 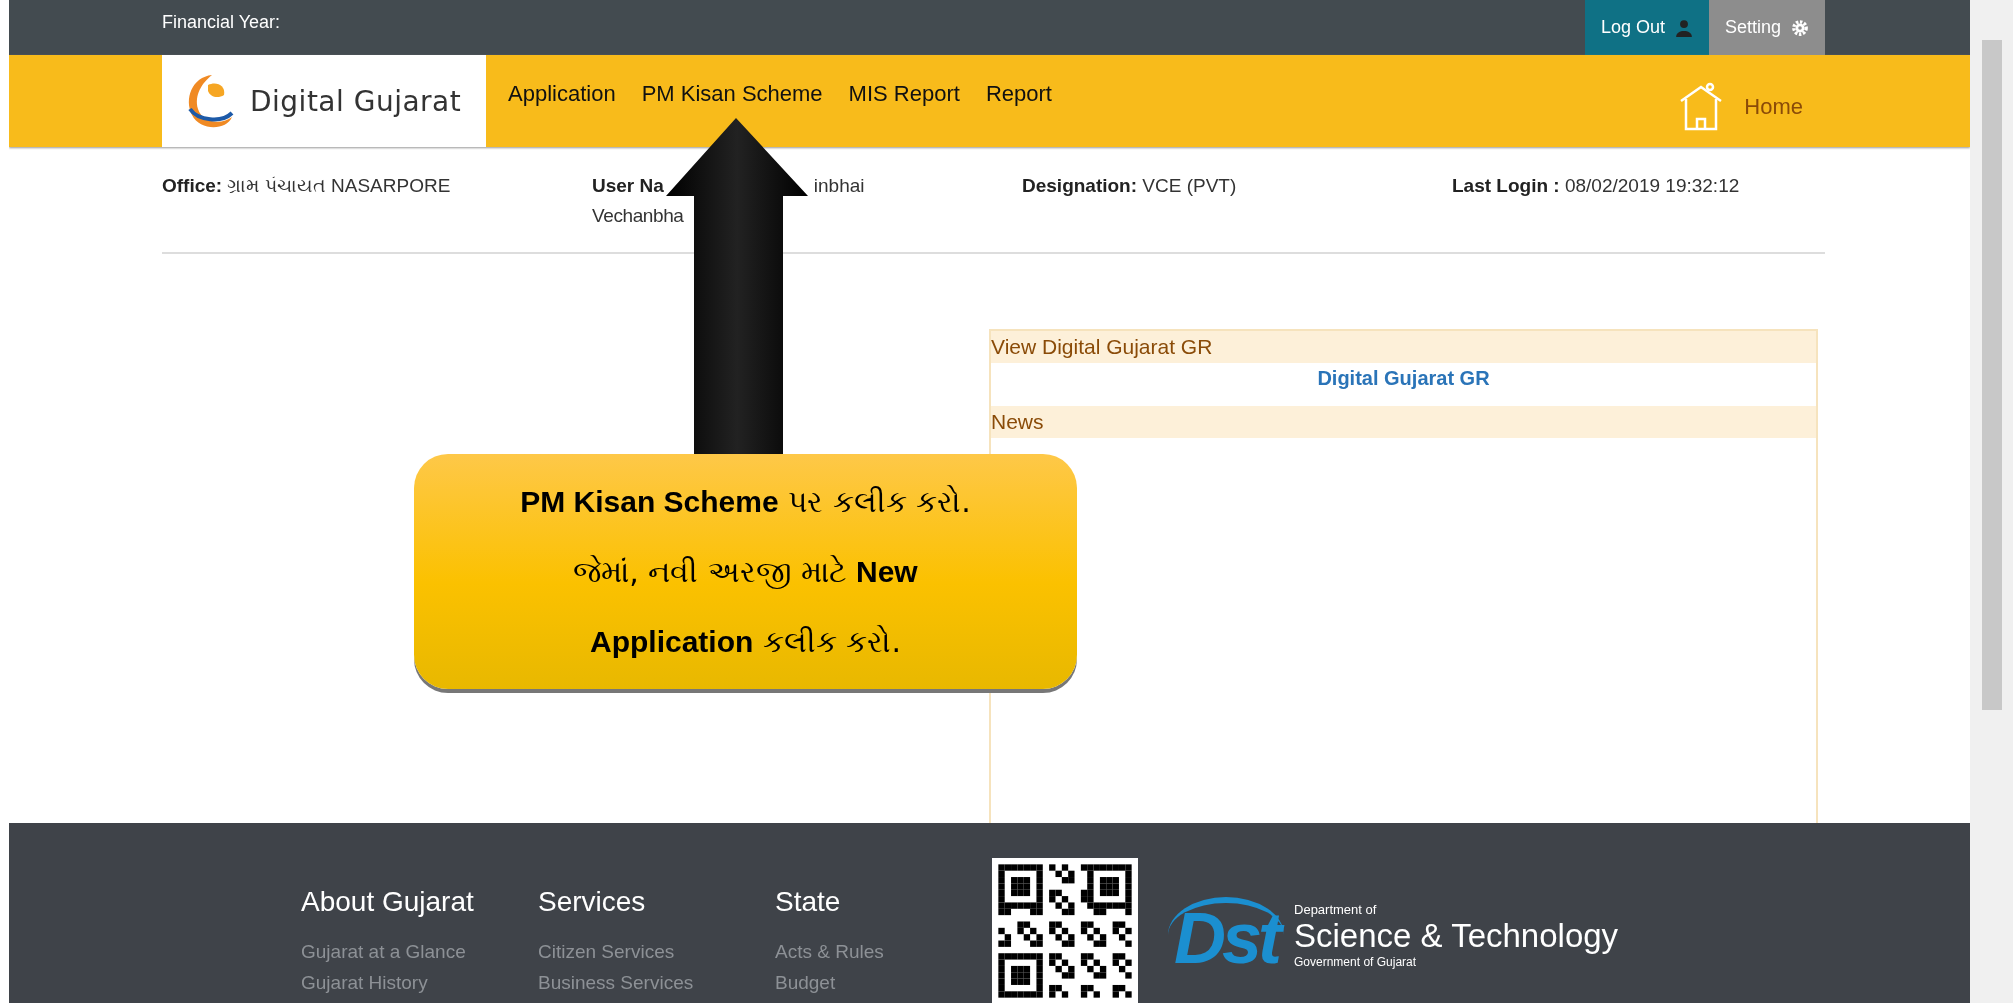 I want to click on footer-heading: Services, so click(x=592, y=902).